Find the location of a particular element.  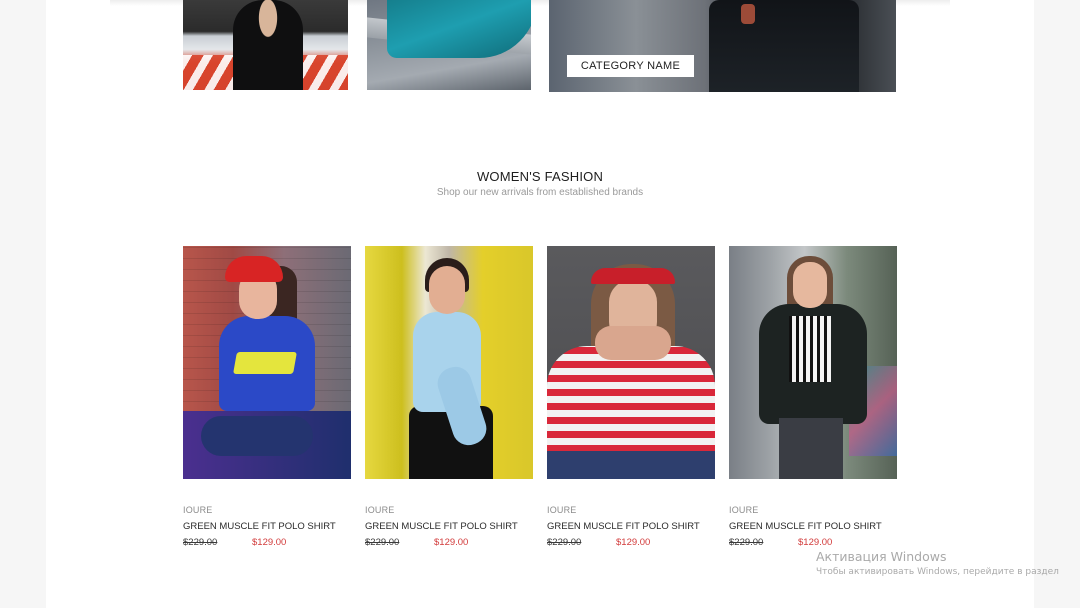

category-tile-woman-teal-dress is located at coordinates (449, 45).